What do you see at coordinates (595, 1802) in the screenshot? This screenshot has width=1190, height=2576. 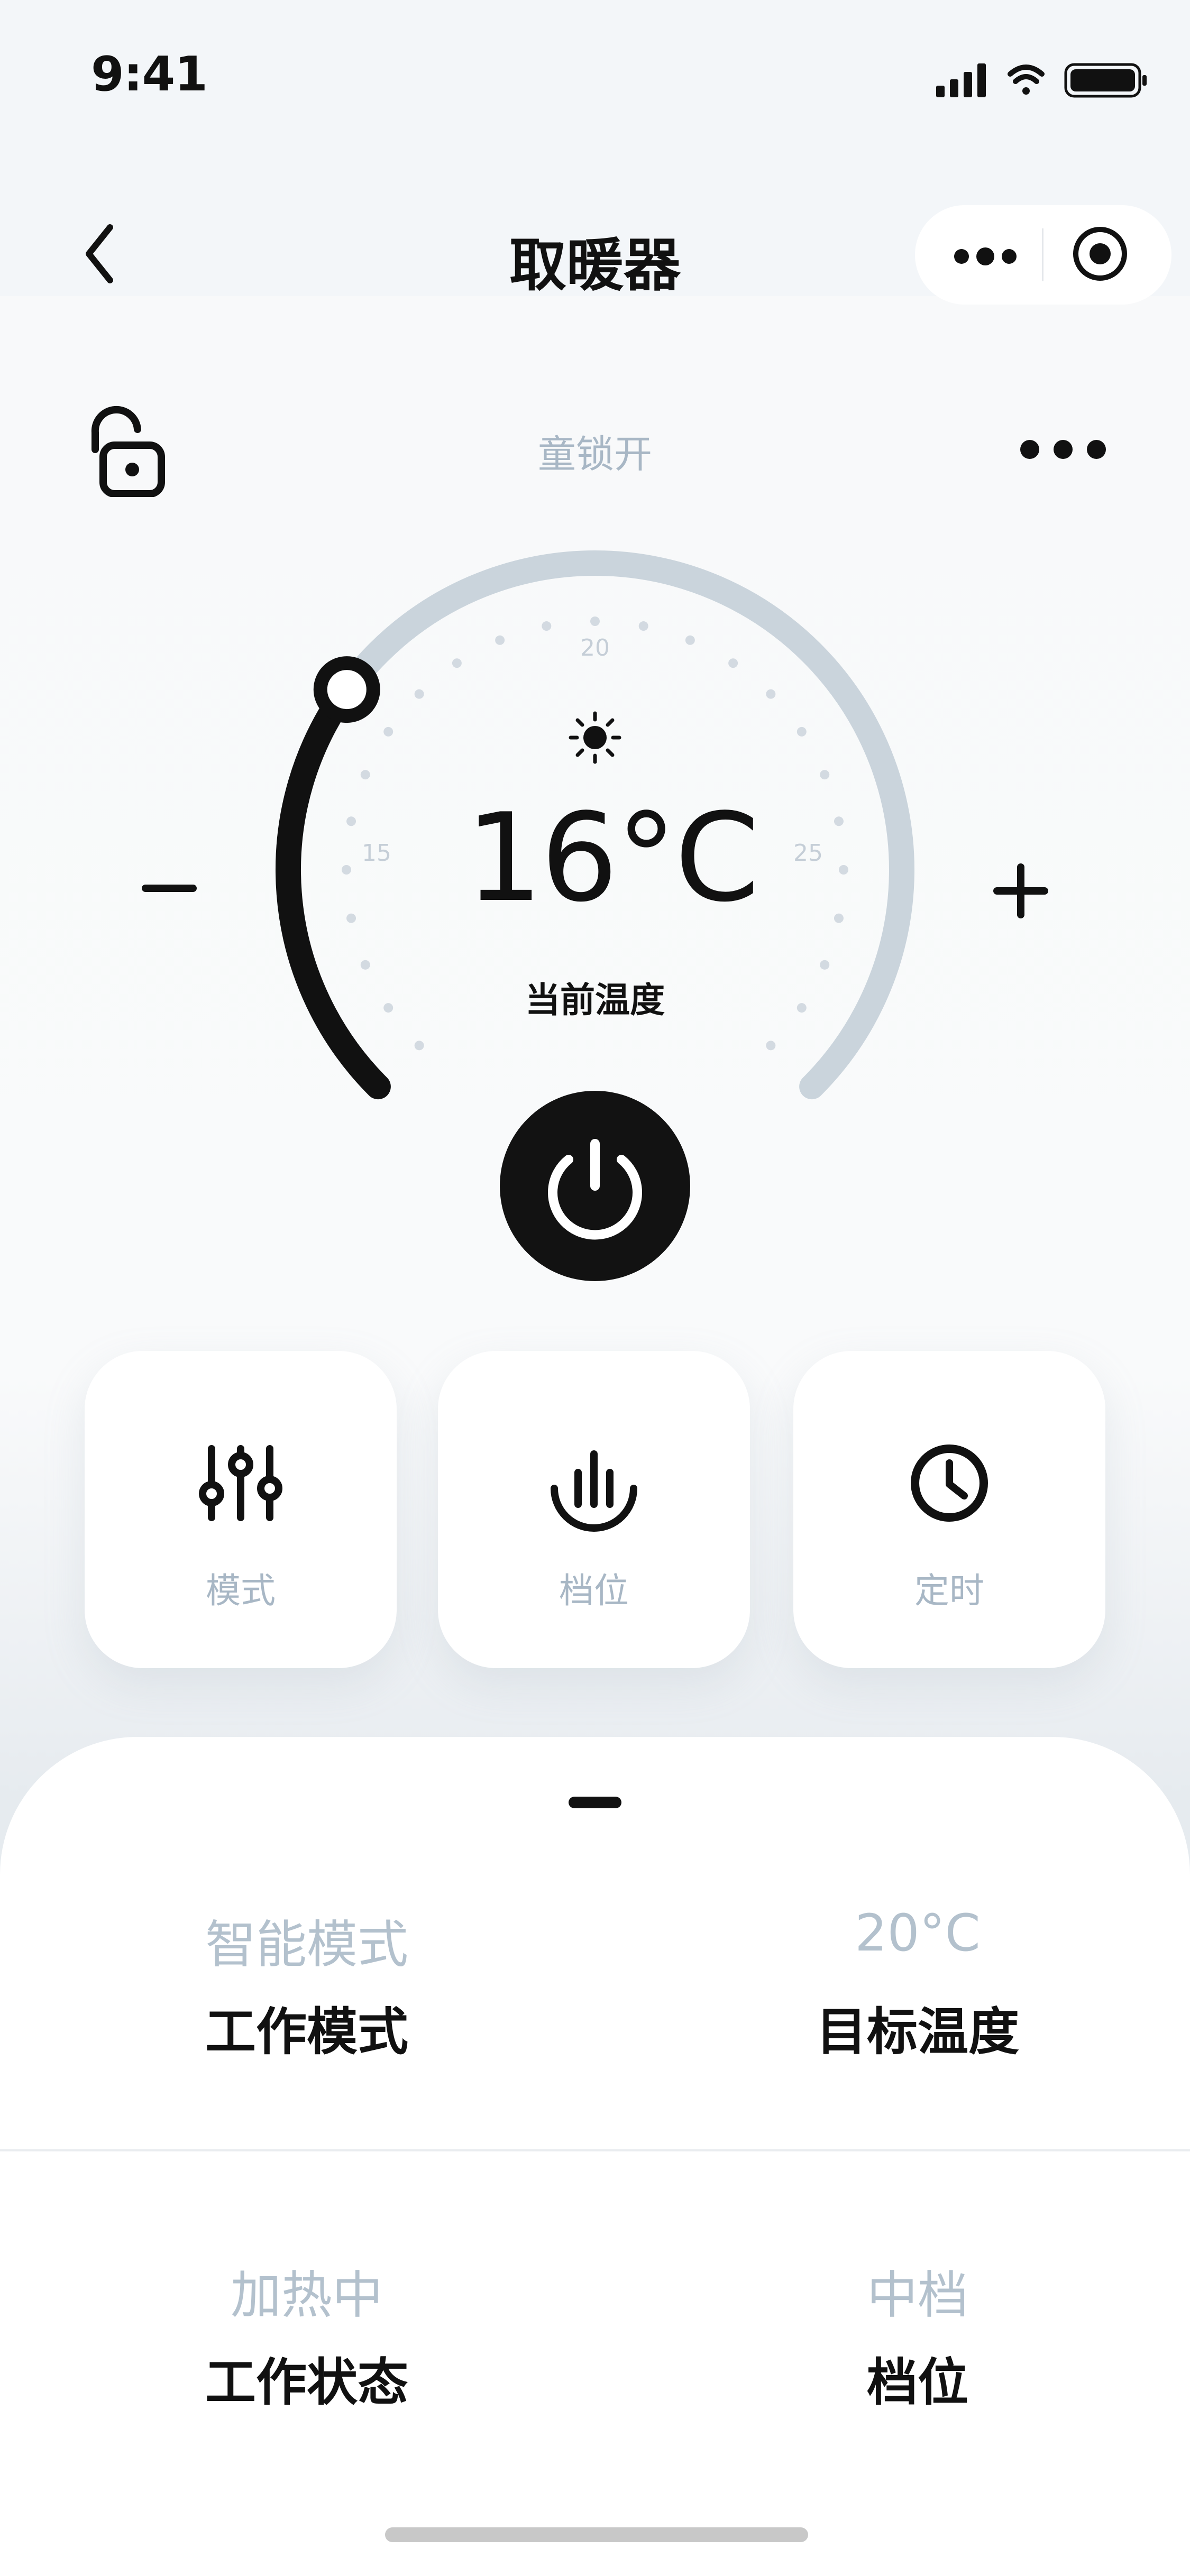 I see `sheet-handle` at bounding box center [595, 1802].